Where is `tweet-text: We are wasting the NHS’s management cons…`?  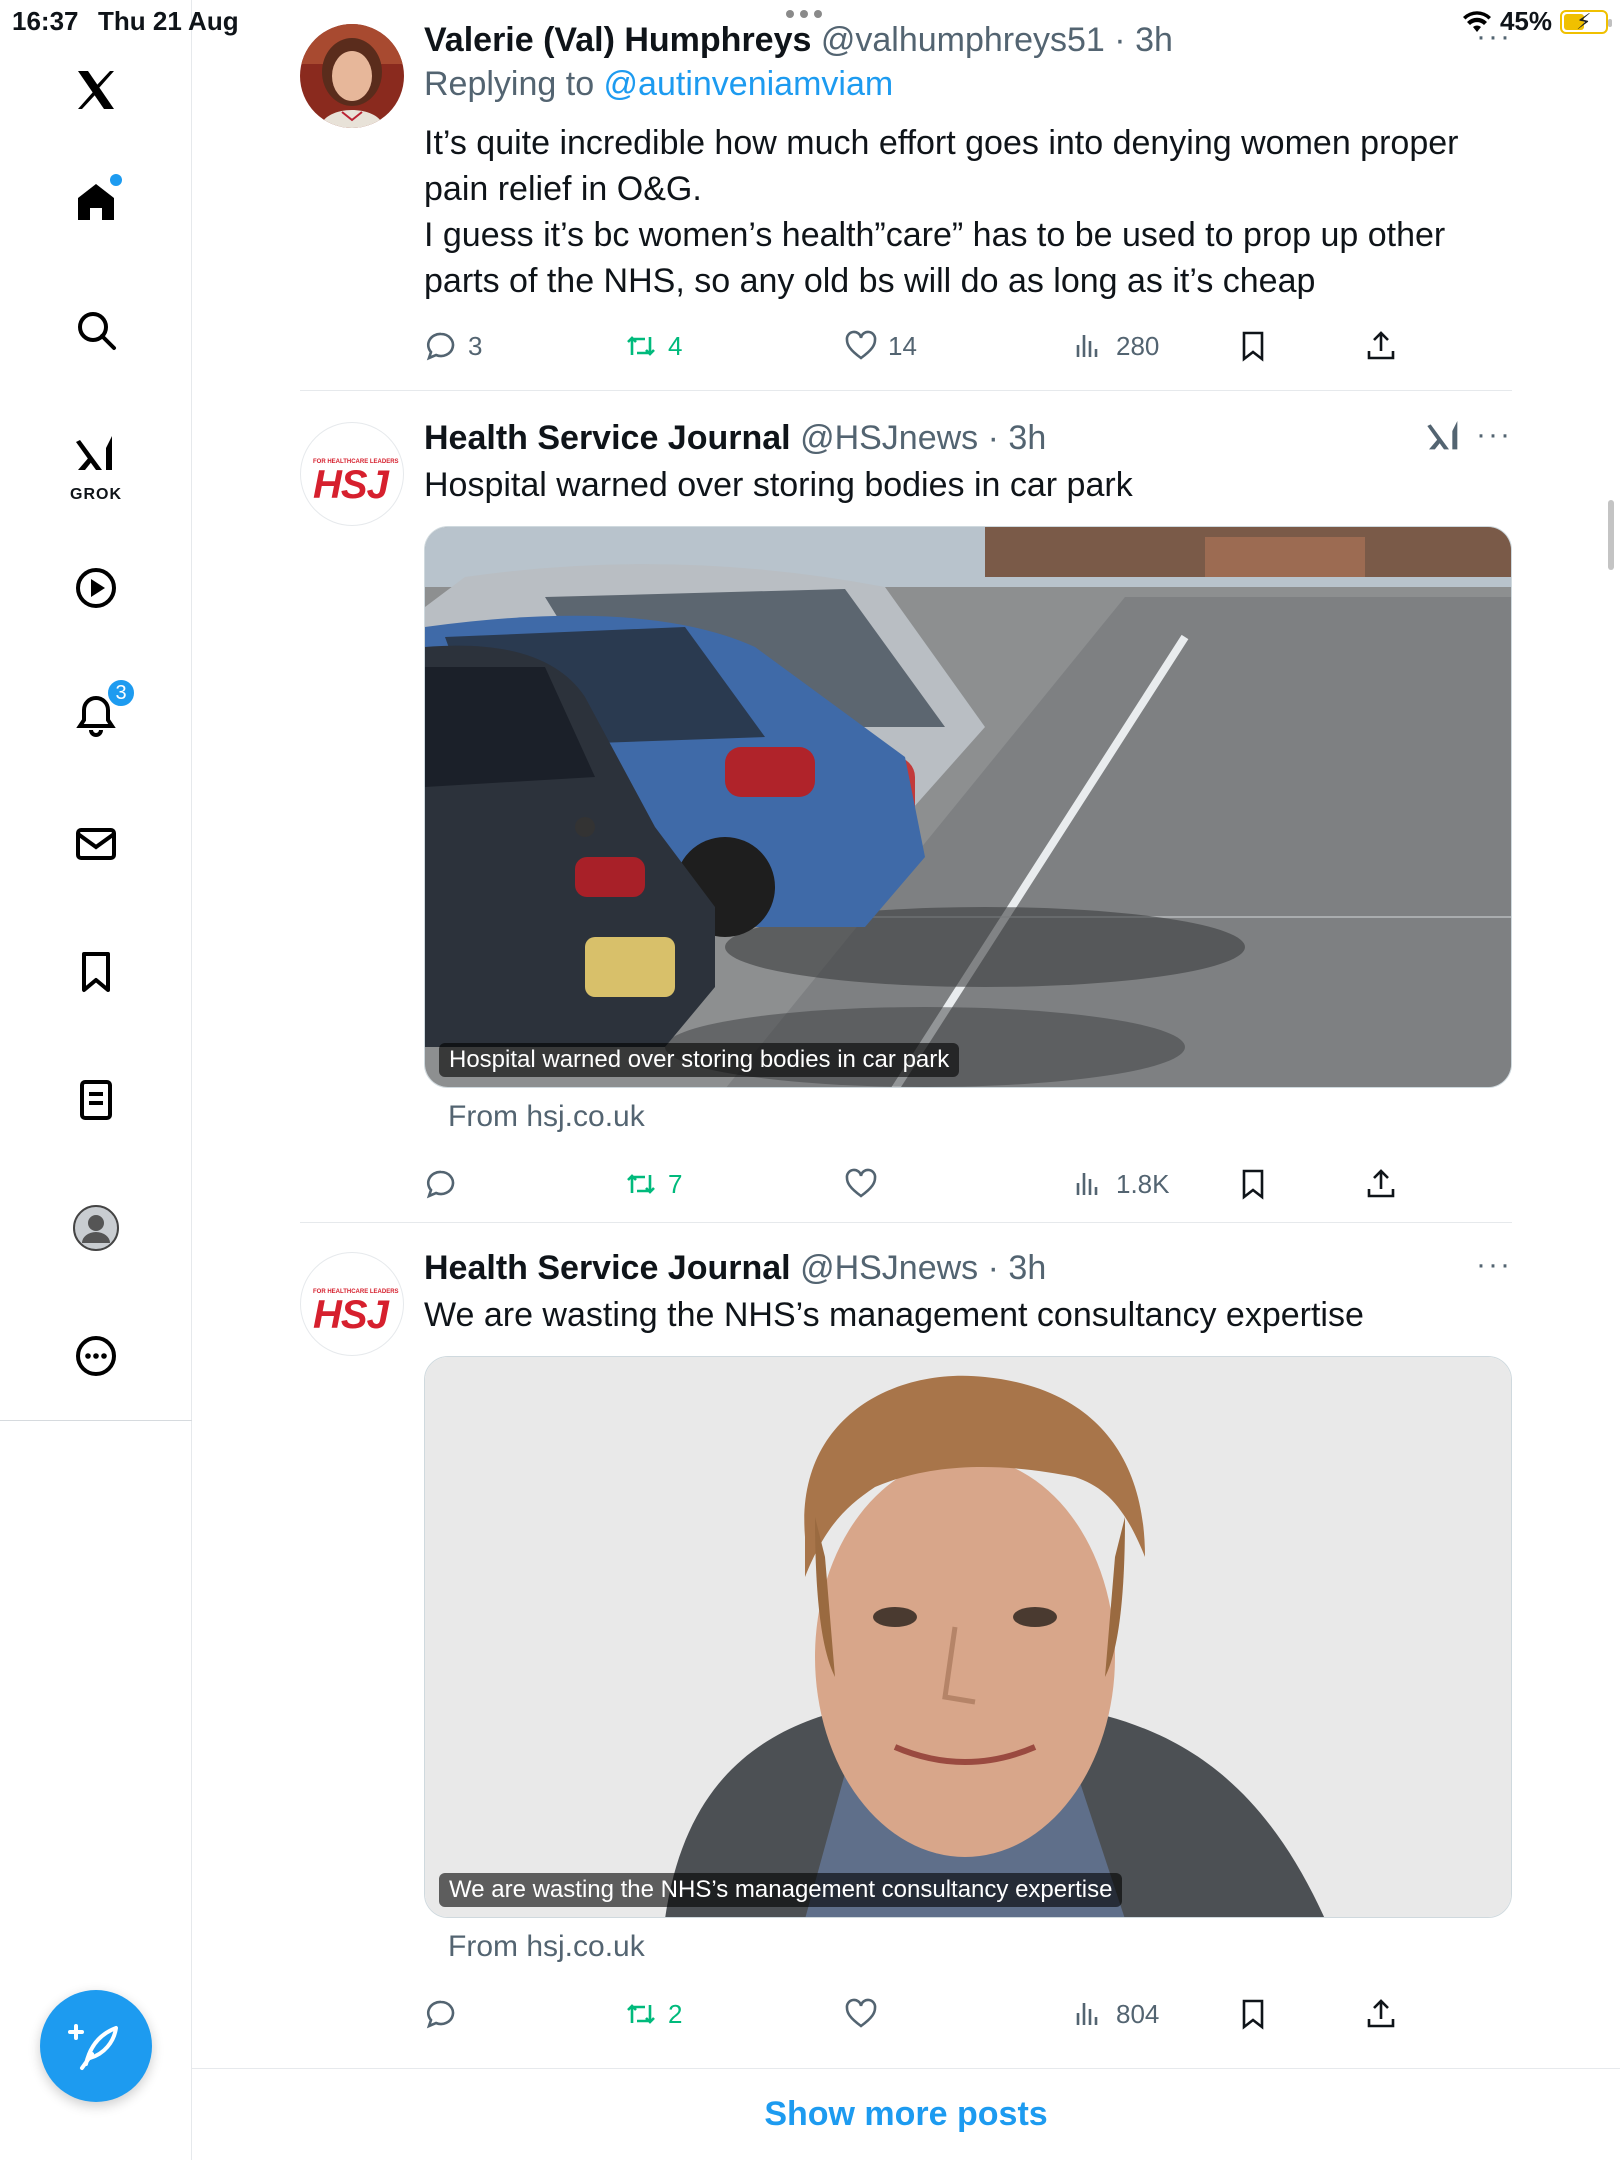 tweet-text: We are wasting the NHS’s management cons… is located at coordinates (894, 1315).